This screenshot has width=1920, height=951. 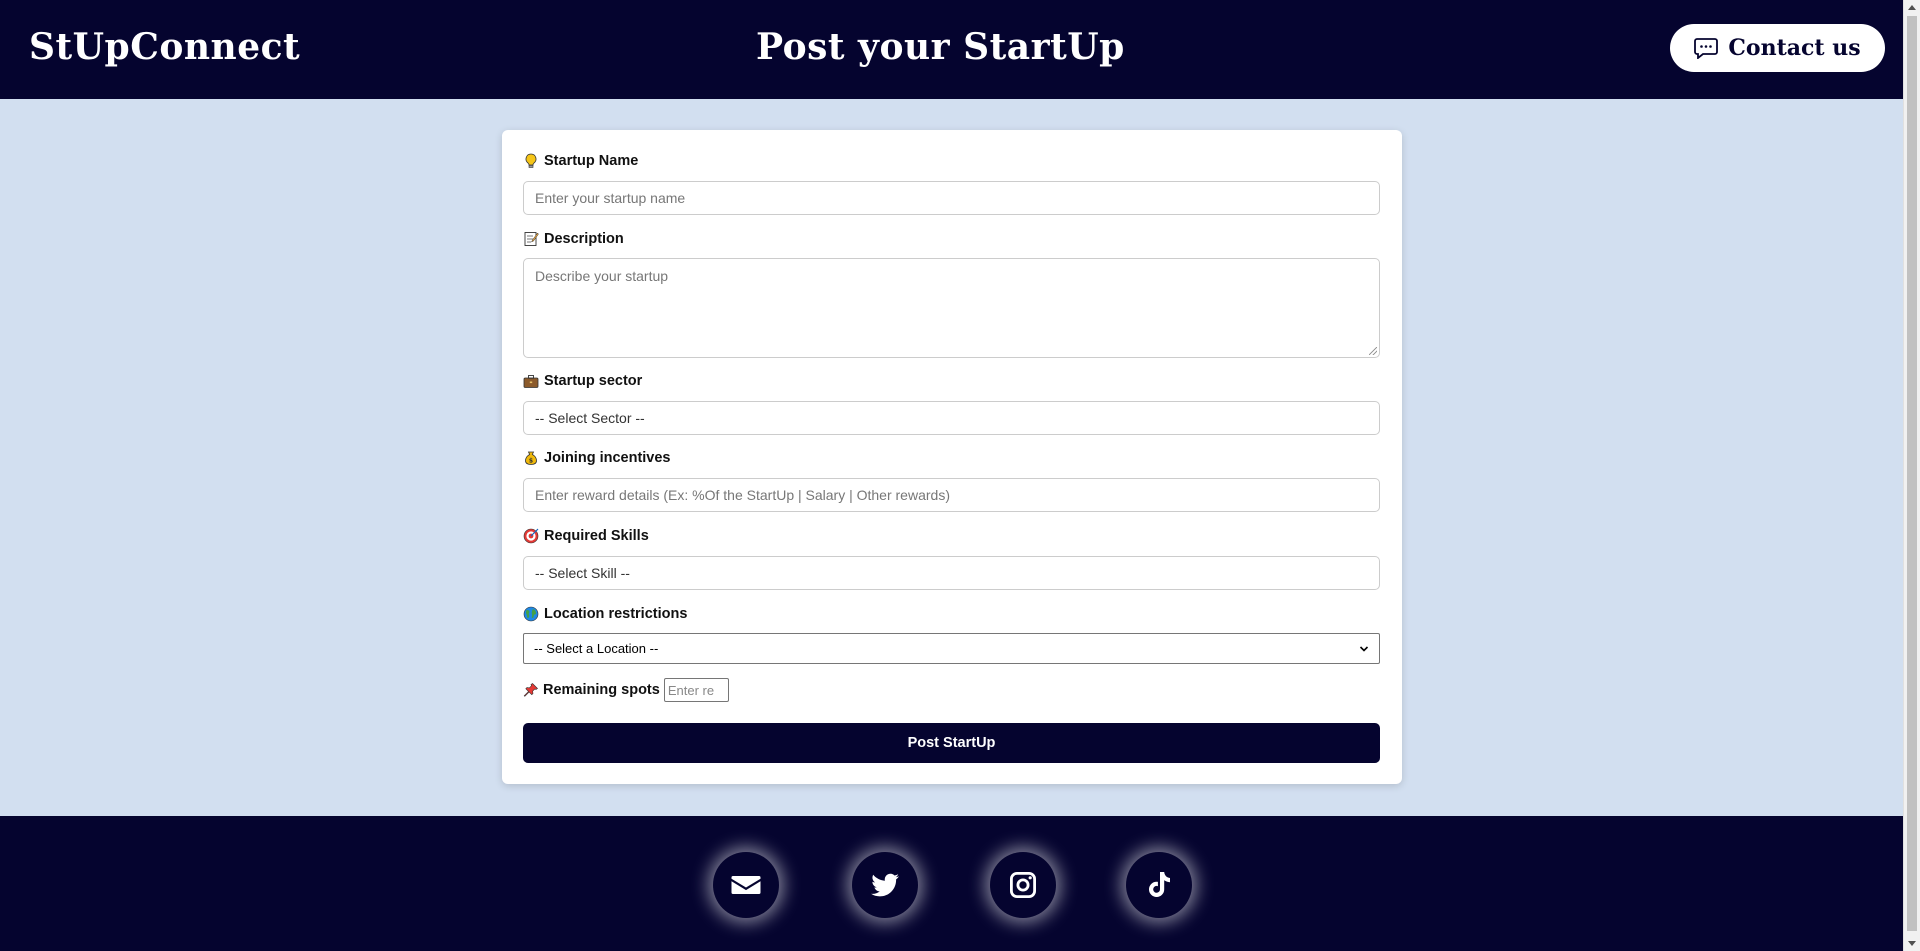 I want to click on startup-name-label: Startup Name, so click(x=580, y=161).